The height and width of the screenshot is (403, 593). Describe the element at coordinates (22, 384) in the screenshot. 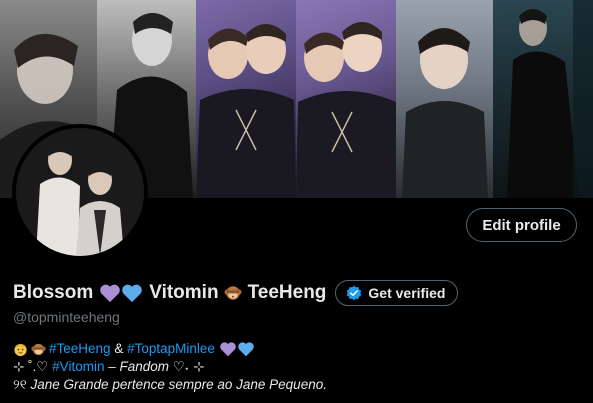

I see `bio-line-3-prefix: ୨୧` at that location.